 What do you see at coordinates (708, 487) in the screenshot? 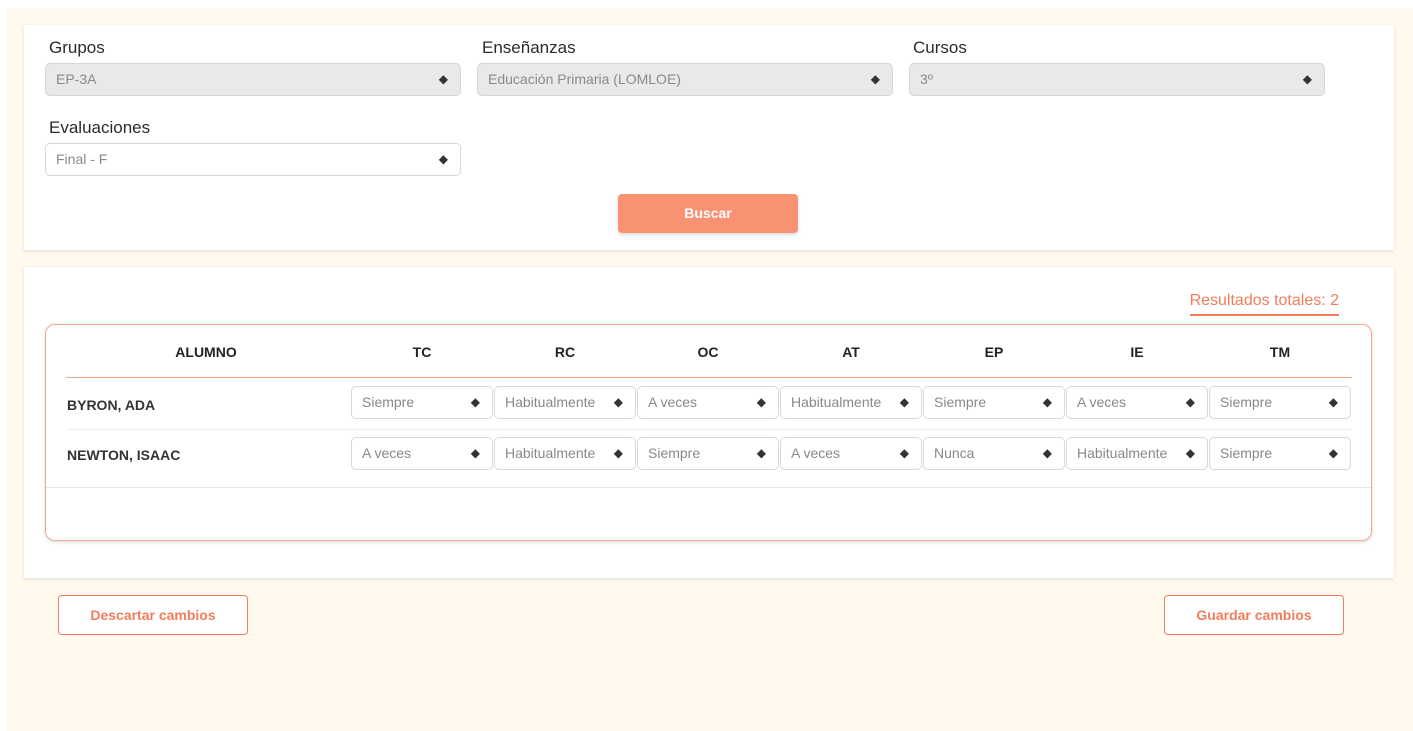
I see `table-footer-divider` at bounding box center [708, 487].